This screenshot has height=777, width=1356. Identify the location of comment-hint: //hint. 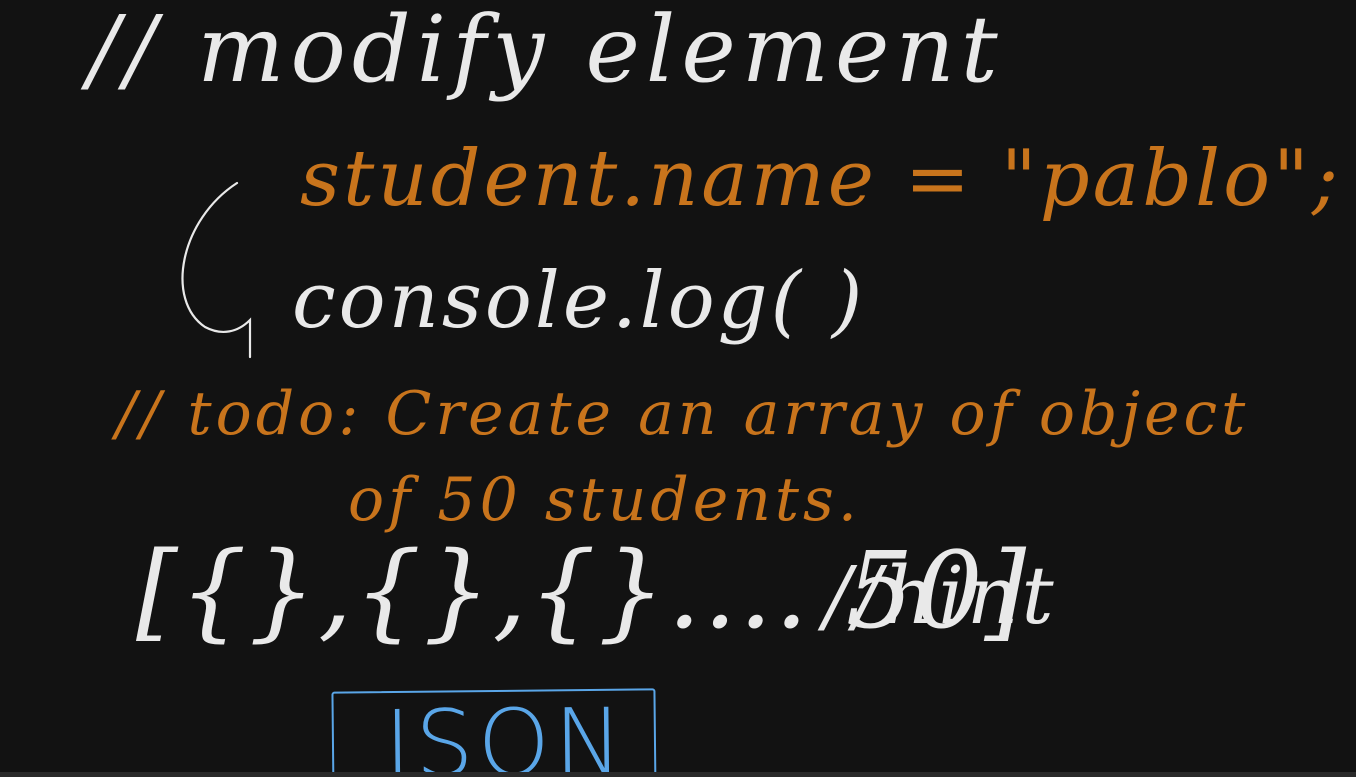
(940, 595).